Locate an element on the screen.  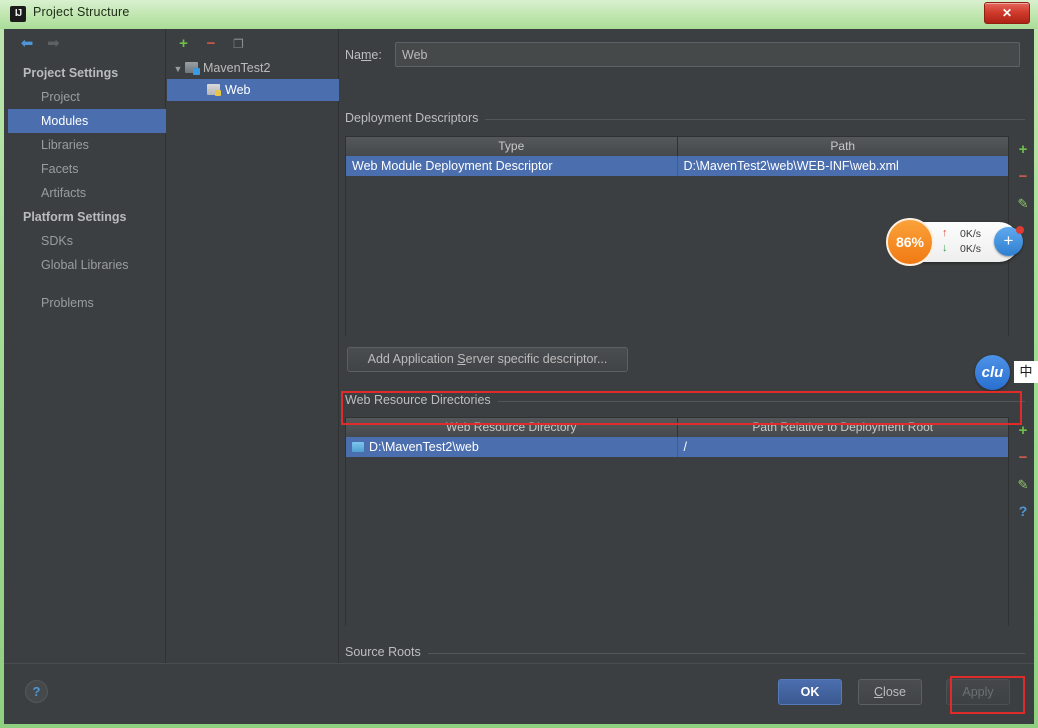
web-resource-directories-section-header: Web Resource Directories is located at coordinates (685, 400).